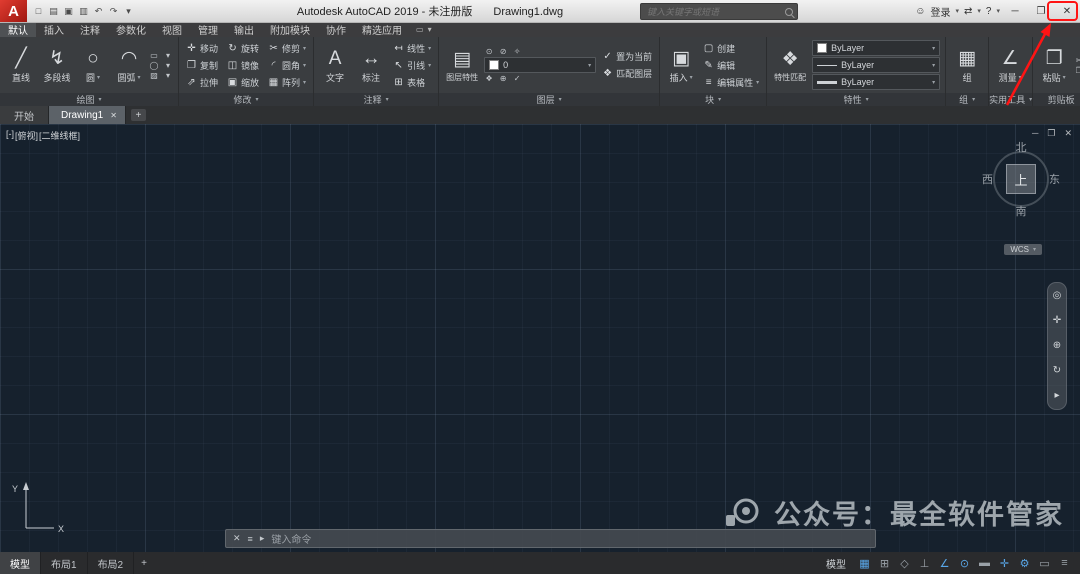 This screenshot has width=1080, height=574. What do you see at coordinates (856, 99) in the screenshot?
I see `panel-label-properties: 特性 ▾` at bounding box center [856, 99].